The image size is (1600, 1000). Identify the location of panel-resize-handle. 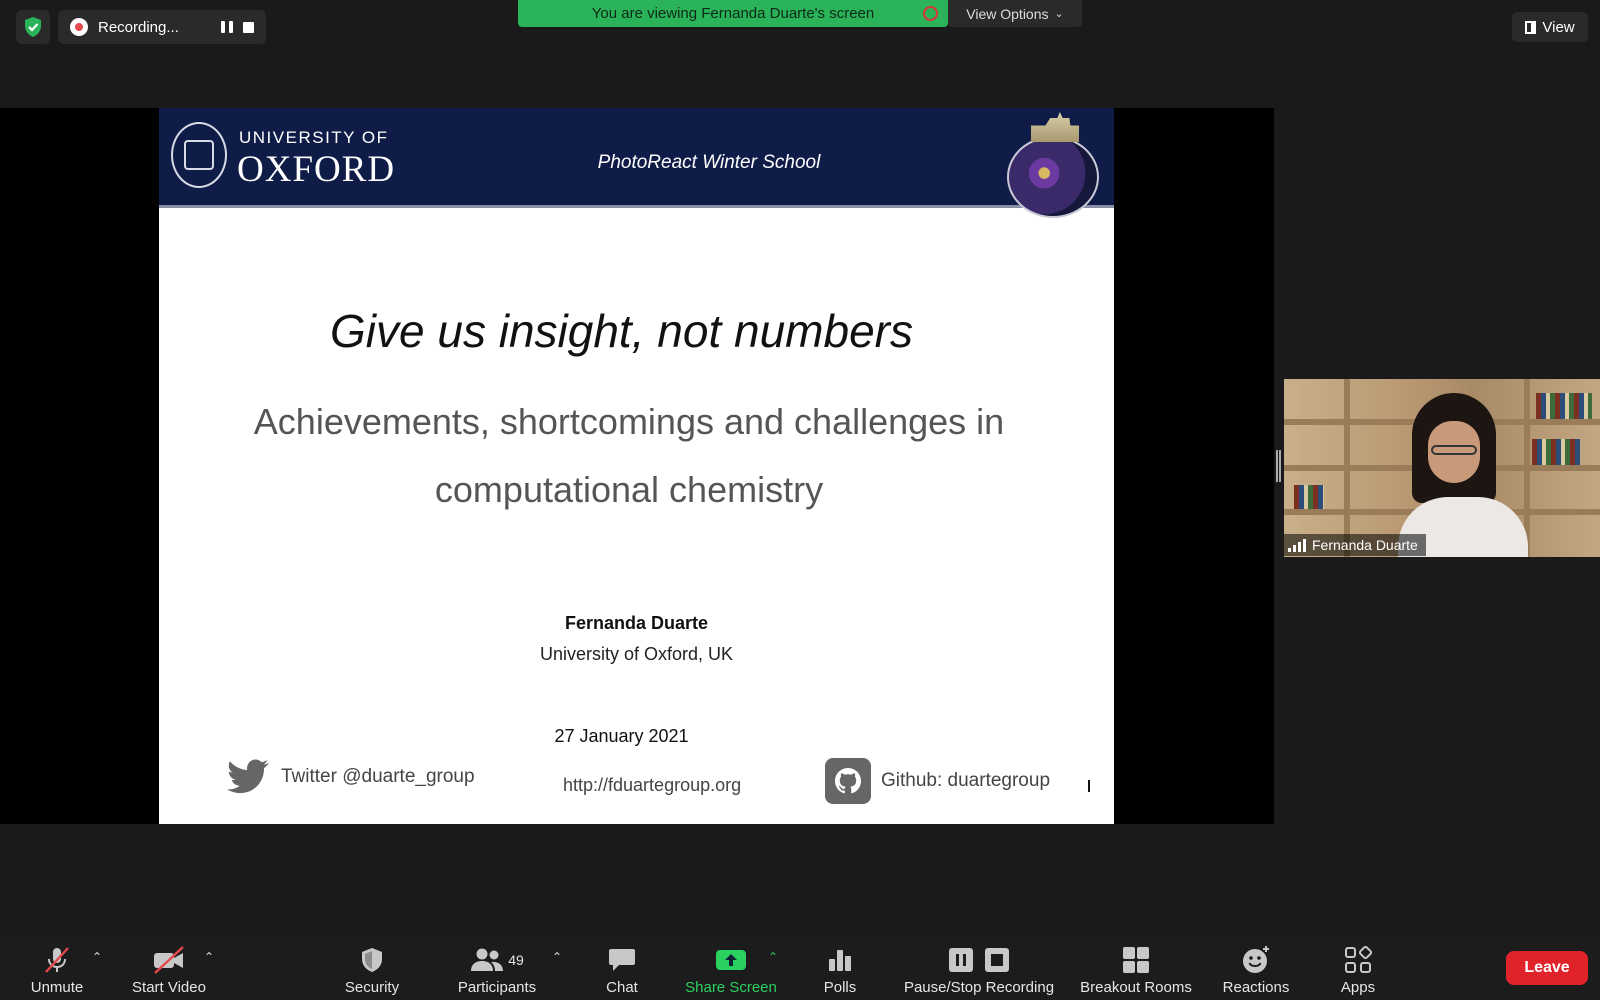
(1278, 466).